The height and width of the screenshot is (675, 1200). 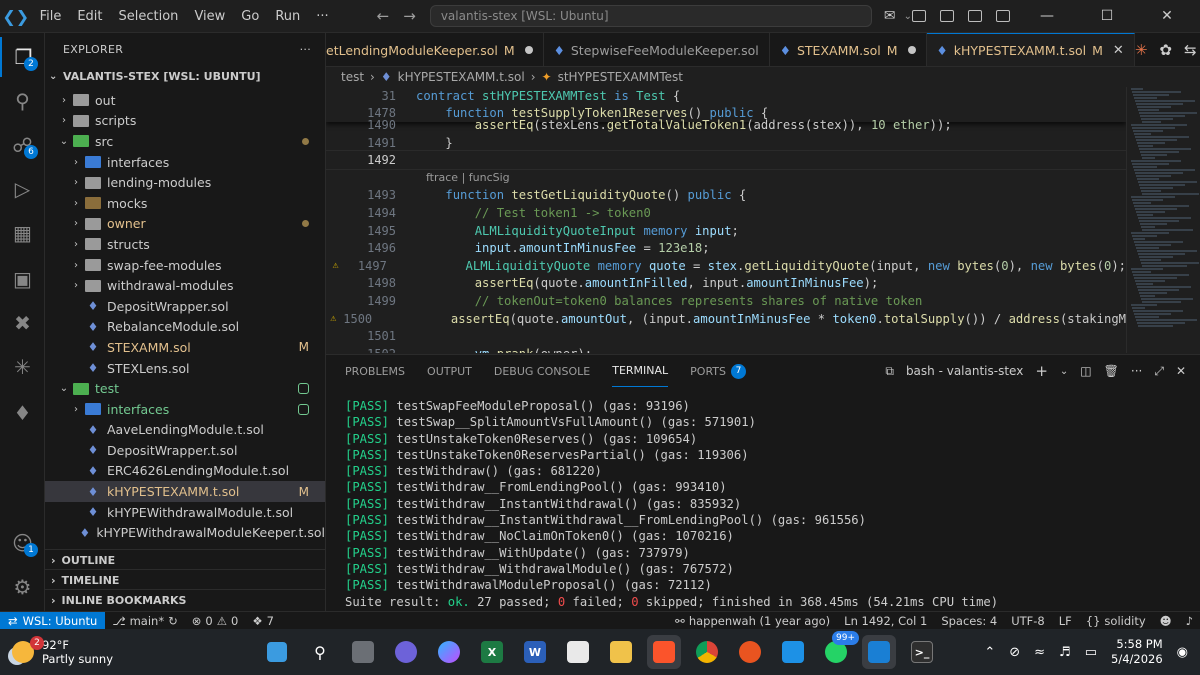 What do you see at coordinates (1163, 220) in the screenshot?
I see `minimap` at bounding box center [1163, 220].